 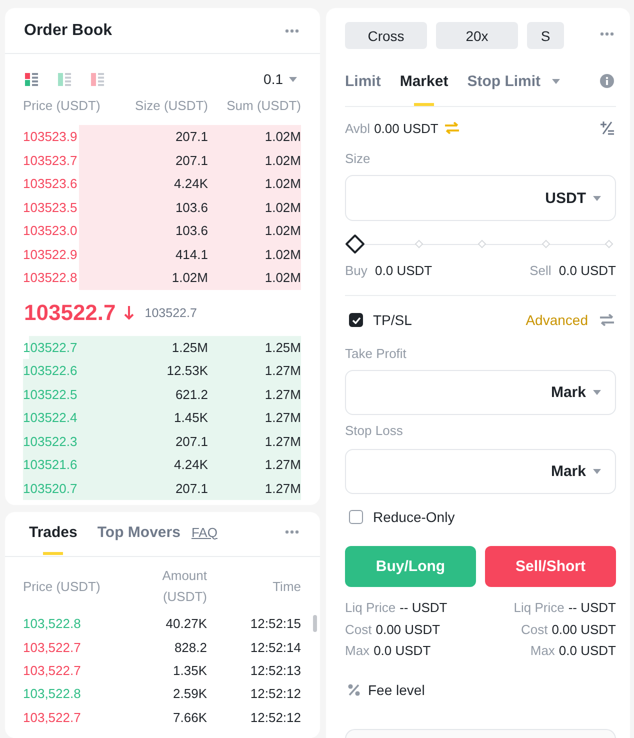 I want to click on summary-label: Cost, so click(x=534, y=629).